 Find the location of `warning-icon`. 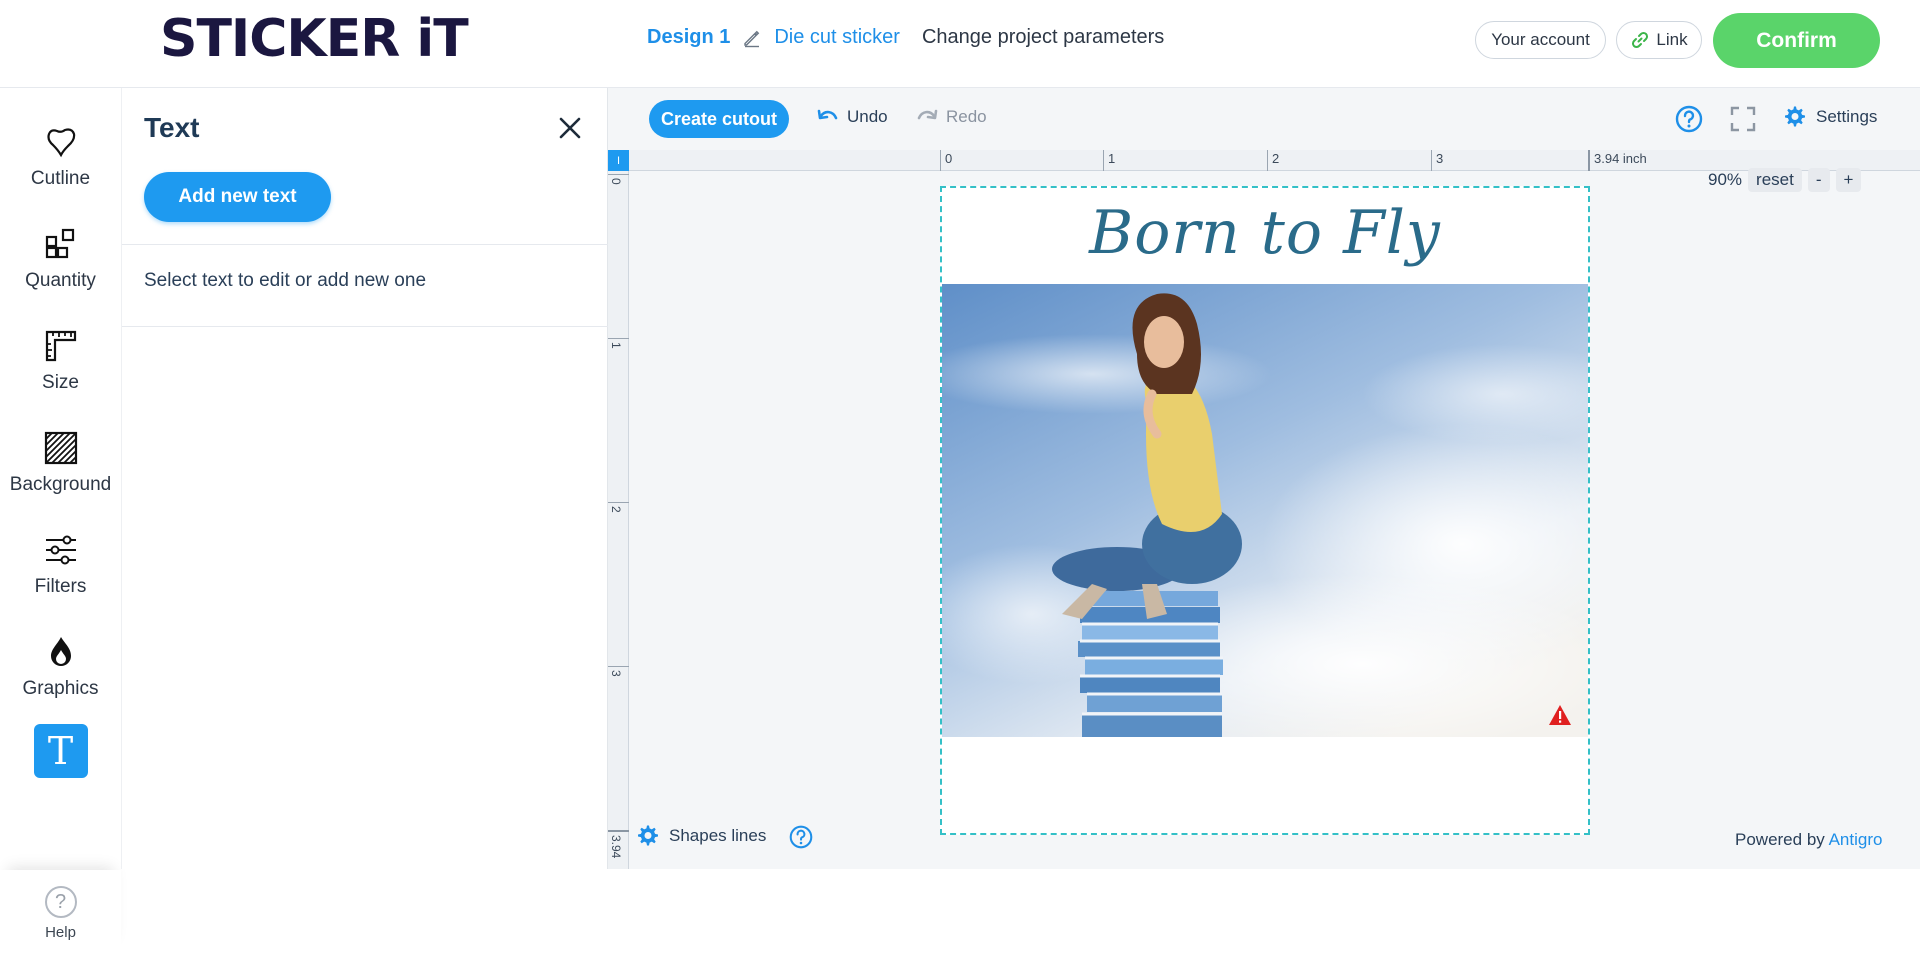

warning-icon is located at coordinates (1560, 715).